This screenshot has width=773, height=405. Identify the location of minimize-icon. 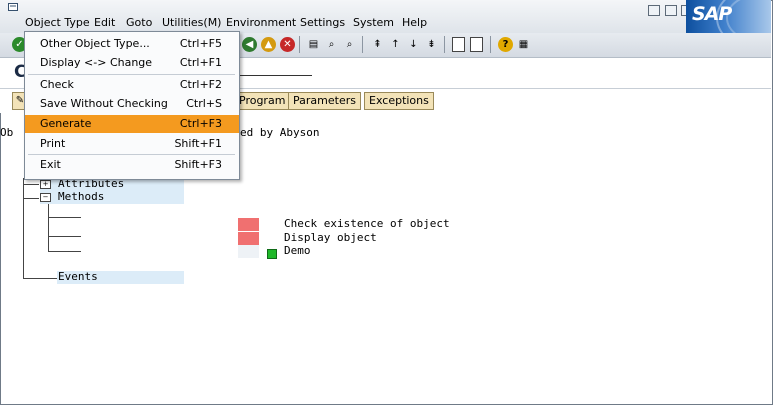
(654, 10).